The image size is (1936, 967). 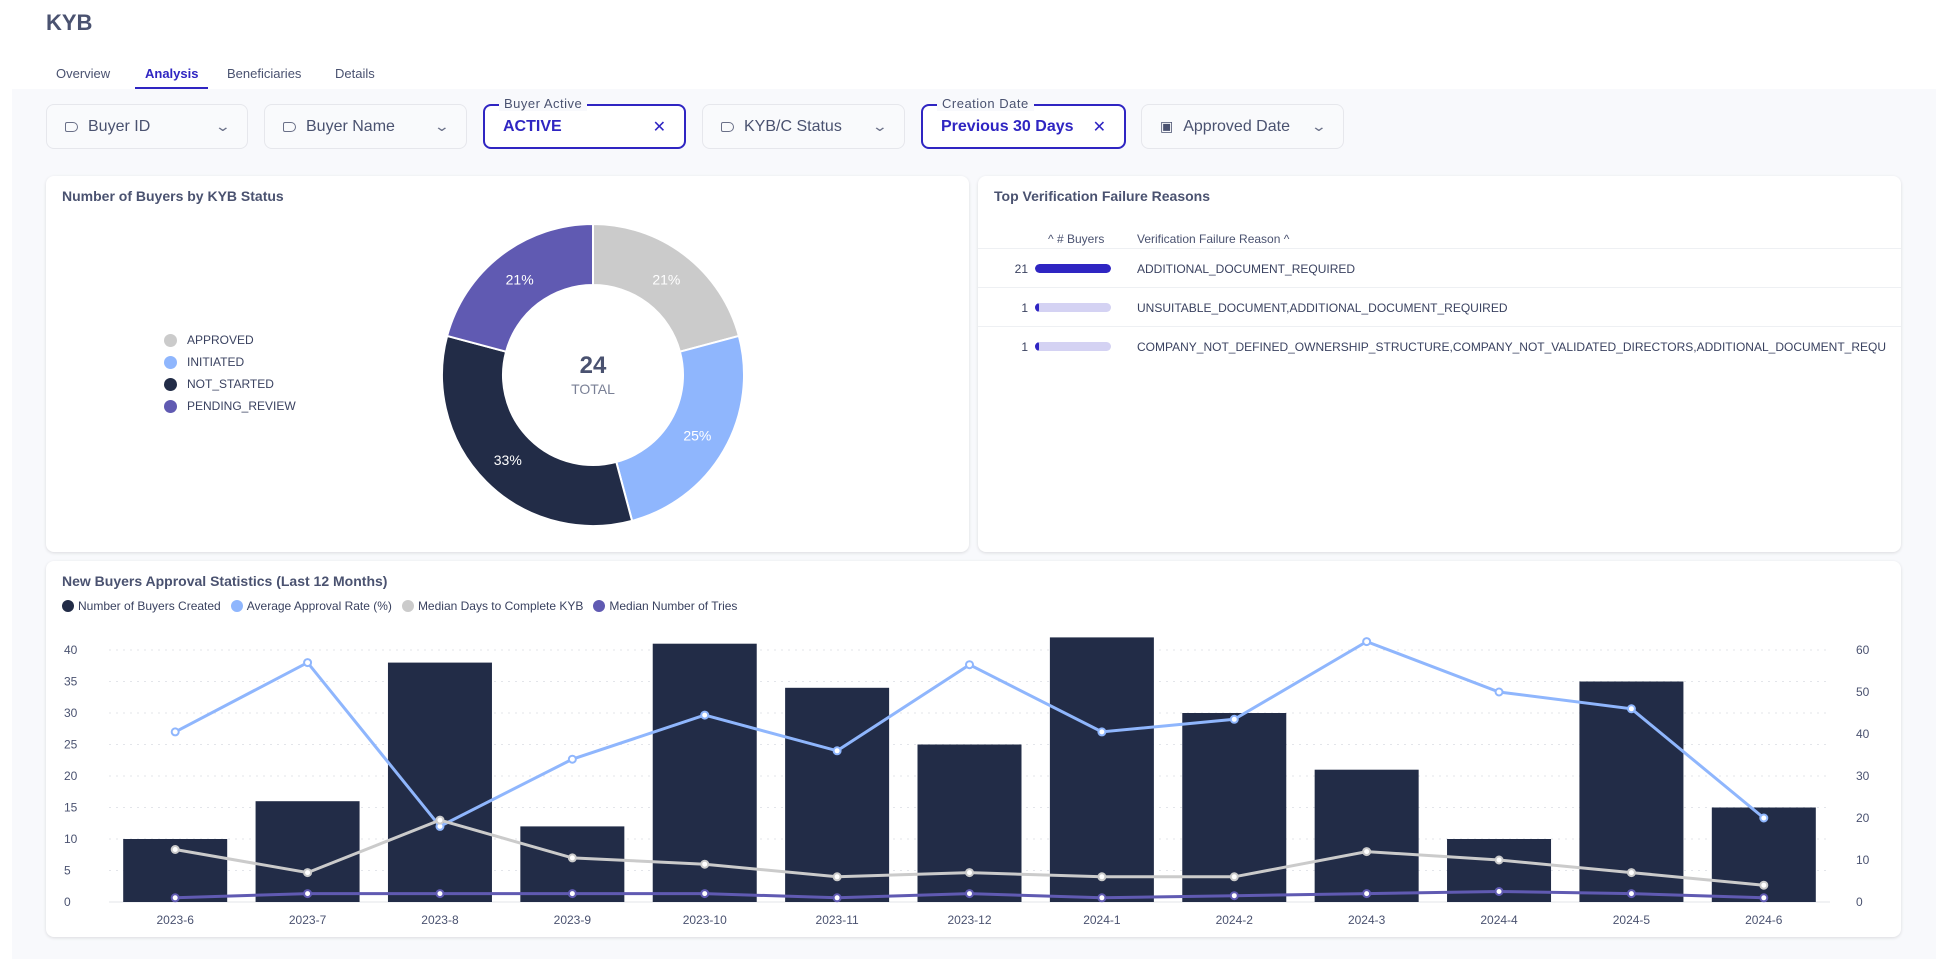 What do you see at coordinates (71, 808) in the screenshot?
I see `y-tick-label: 15` at bounding box center [71, 808].